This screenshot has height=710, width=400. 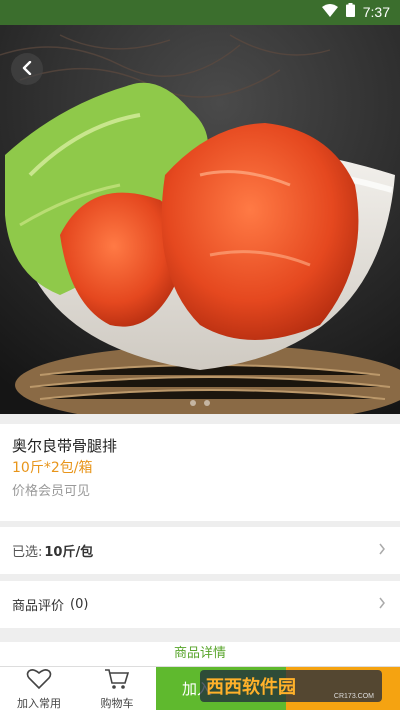 What do you see at coordinates (69, 552) in the screenshot?
I see `selected-value: 10斤/包` at bounding box center [69, 552].